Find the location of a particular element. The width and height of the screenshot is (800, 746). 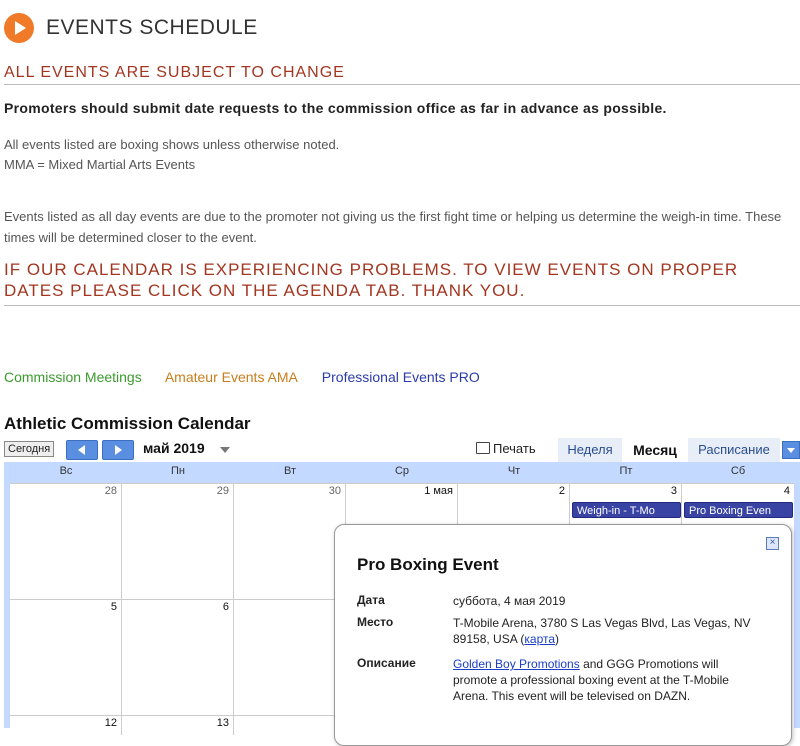

tab-week: Неделя is located at coordinates (590, 450).